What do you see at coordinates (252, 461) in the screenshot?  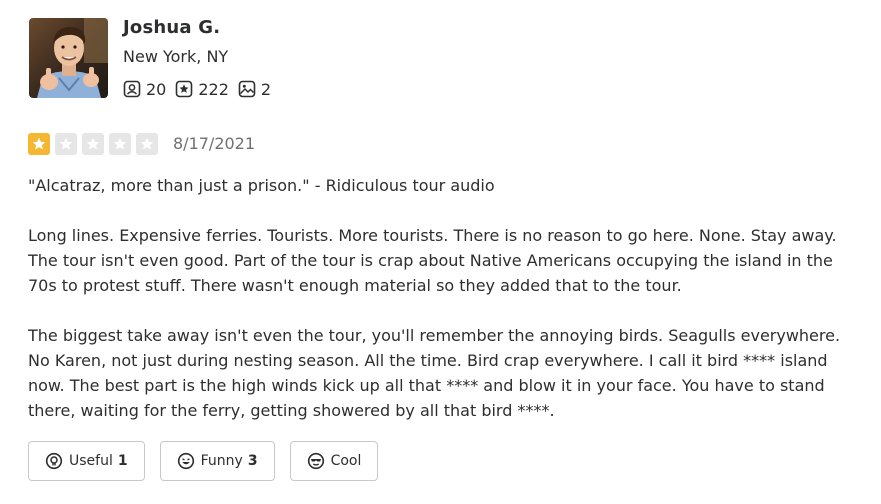 I see `funny-count: 3` at bounding box center [252, 461].